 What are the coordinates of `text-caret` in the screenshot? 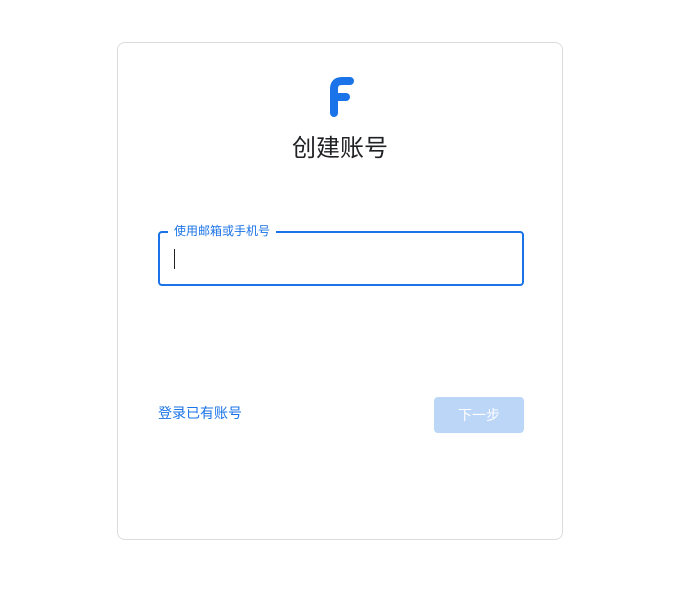 It's located at (174, 259).